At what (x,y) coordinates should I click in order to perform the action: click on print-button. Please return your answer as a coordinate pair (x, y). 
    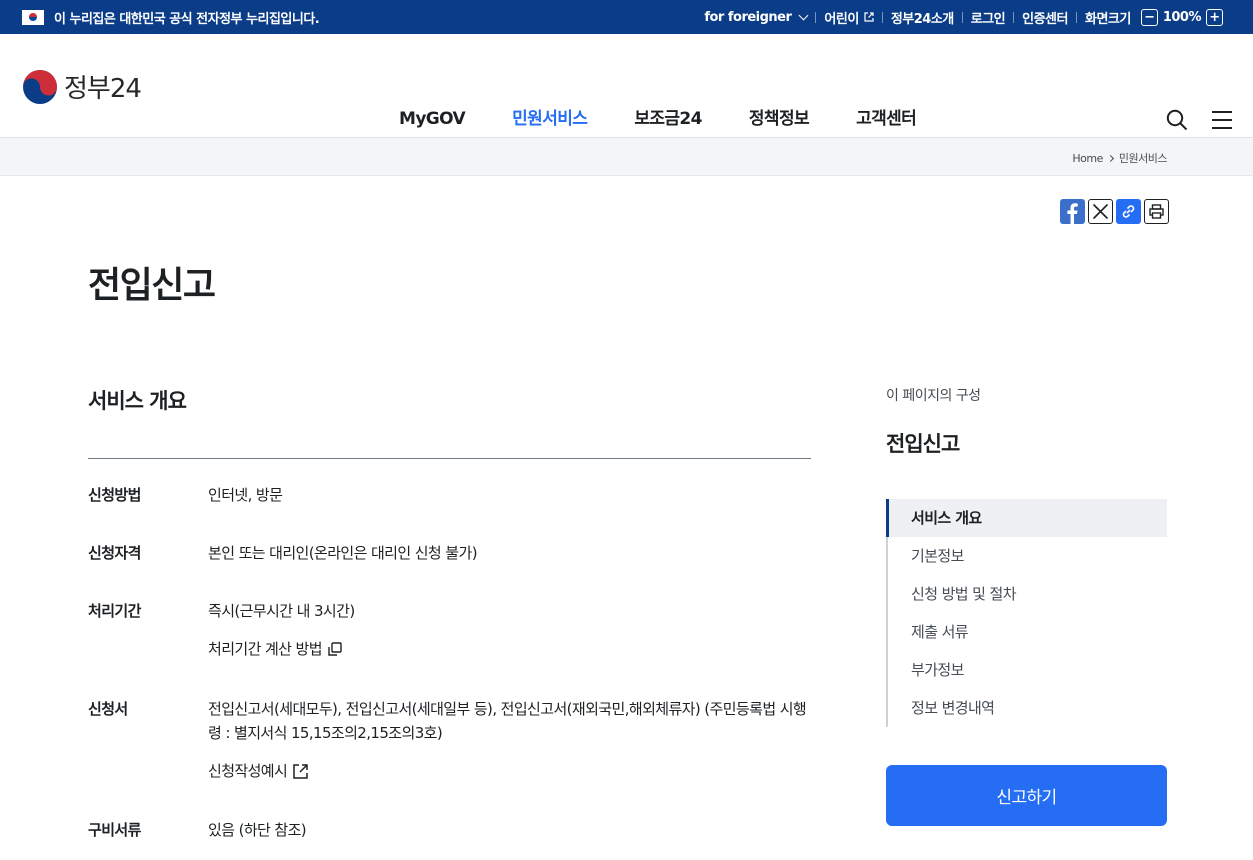
    Looking at the image, I should click on (1156, 211).